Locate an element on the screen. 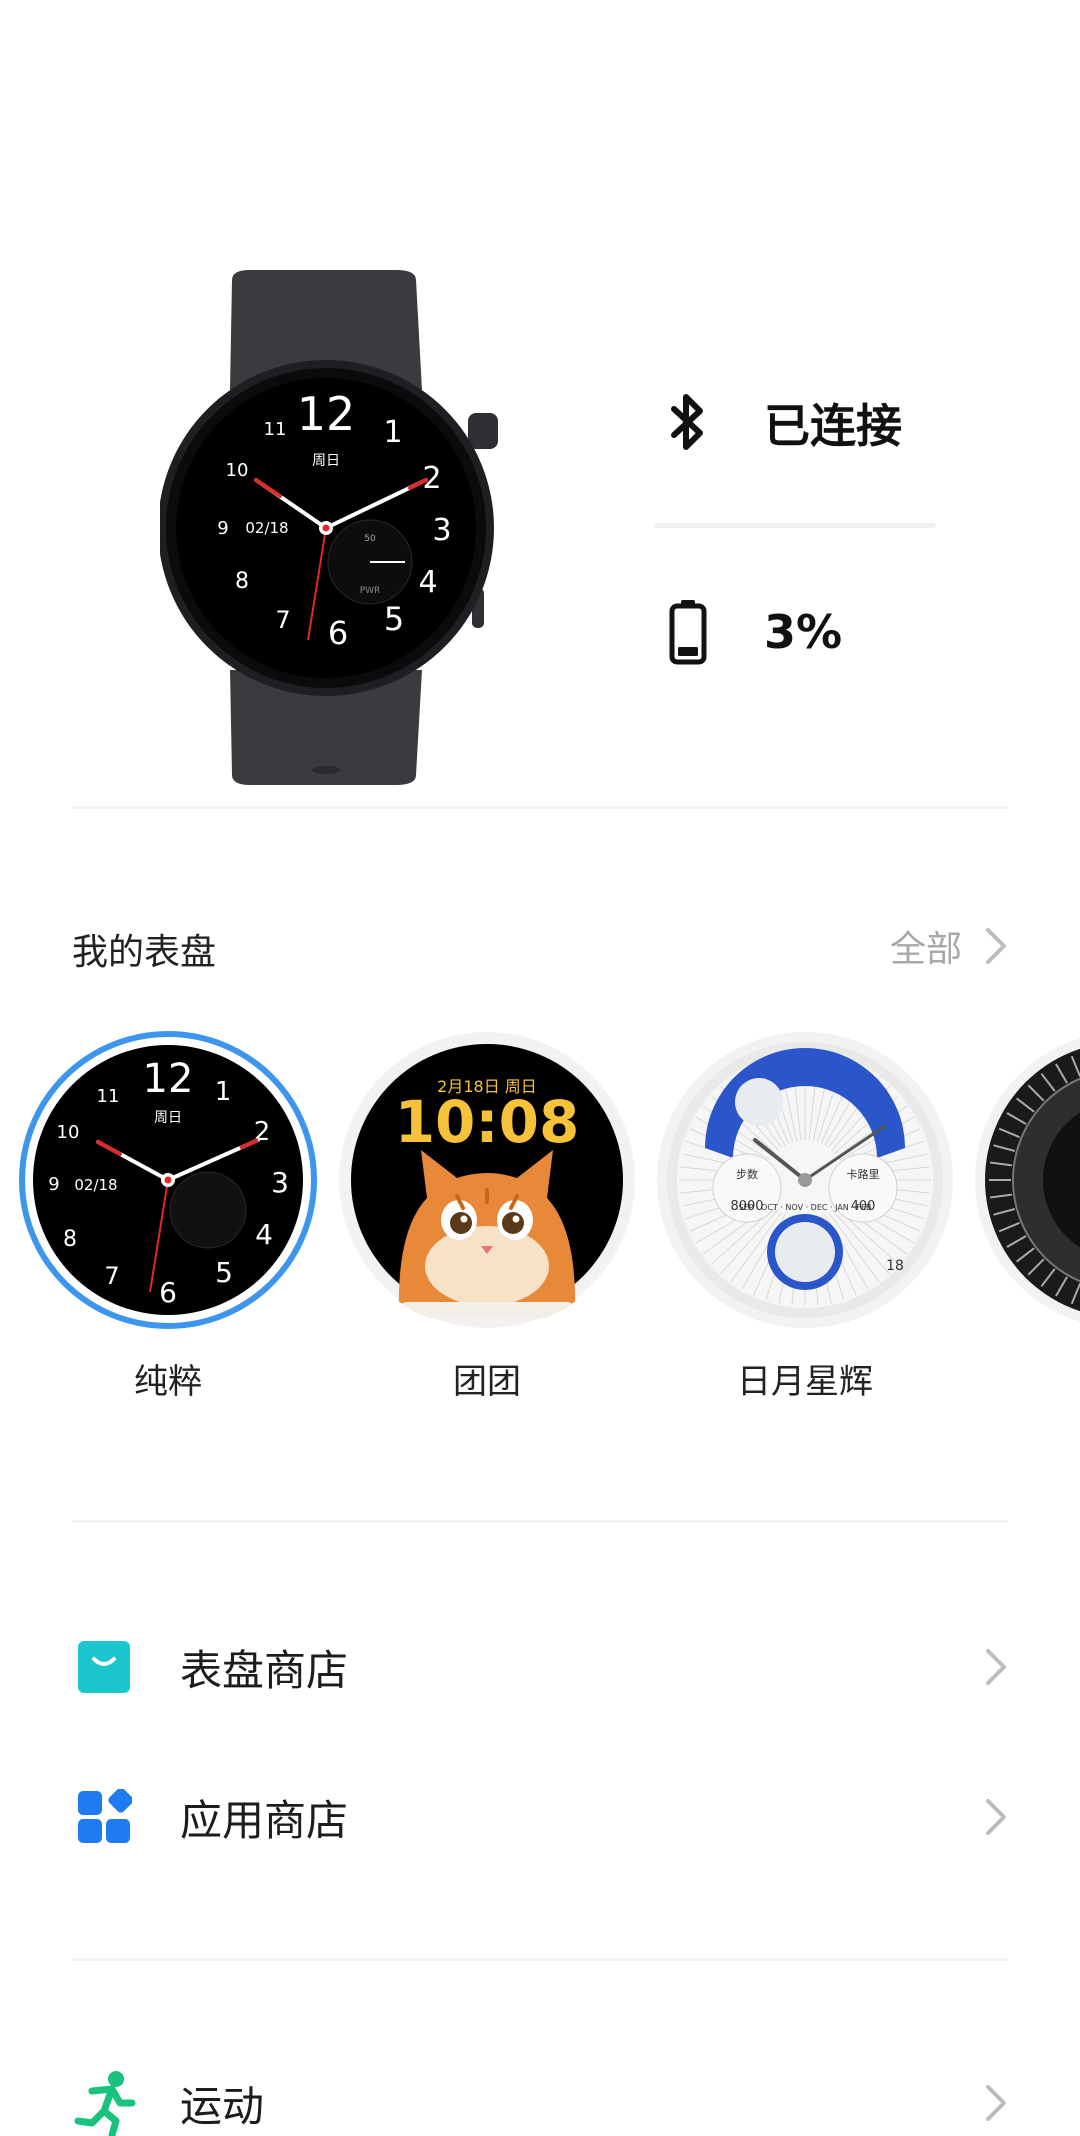  watch-subdial-value: 50 is located at coordinates (370, 539).